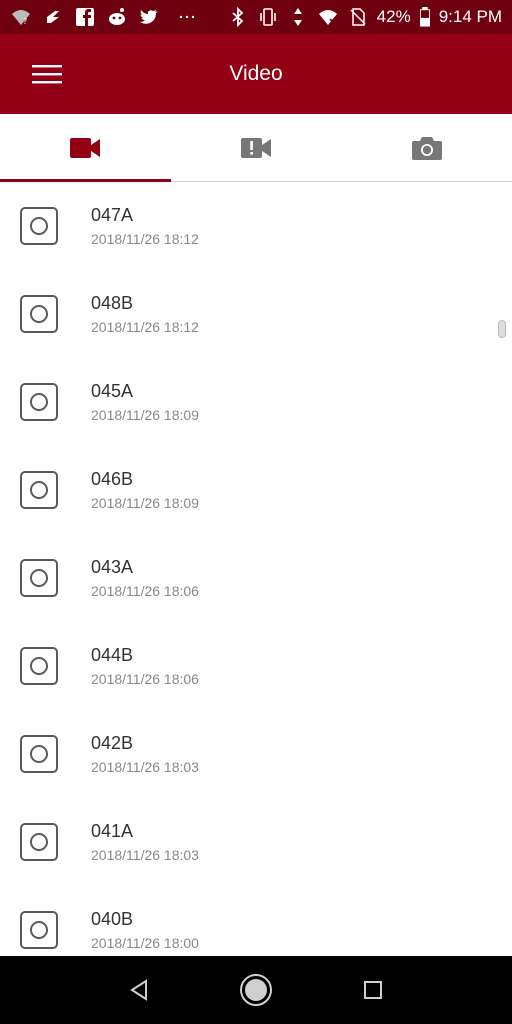 This screenshot has height=1024, width=512. What do you see at coordinates (238, 17) in the screenshot?
I see `bluetooth-icon` at bounding box center [238, 17].